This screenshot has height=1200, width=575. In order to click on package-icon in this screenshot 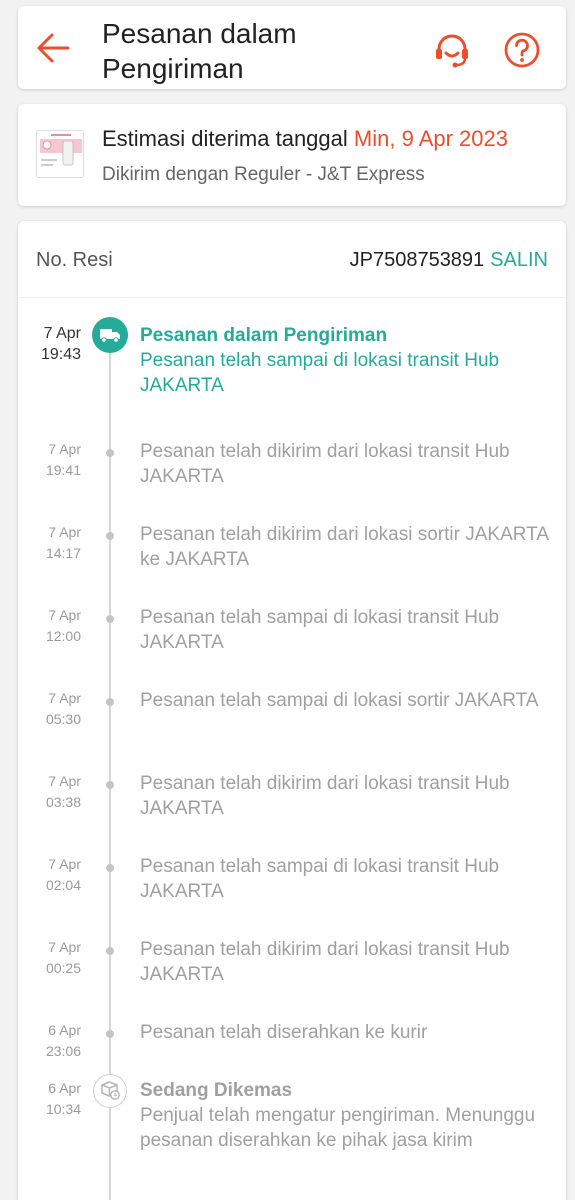, I will do `click(110, 1091)`.